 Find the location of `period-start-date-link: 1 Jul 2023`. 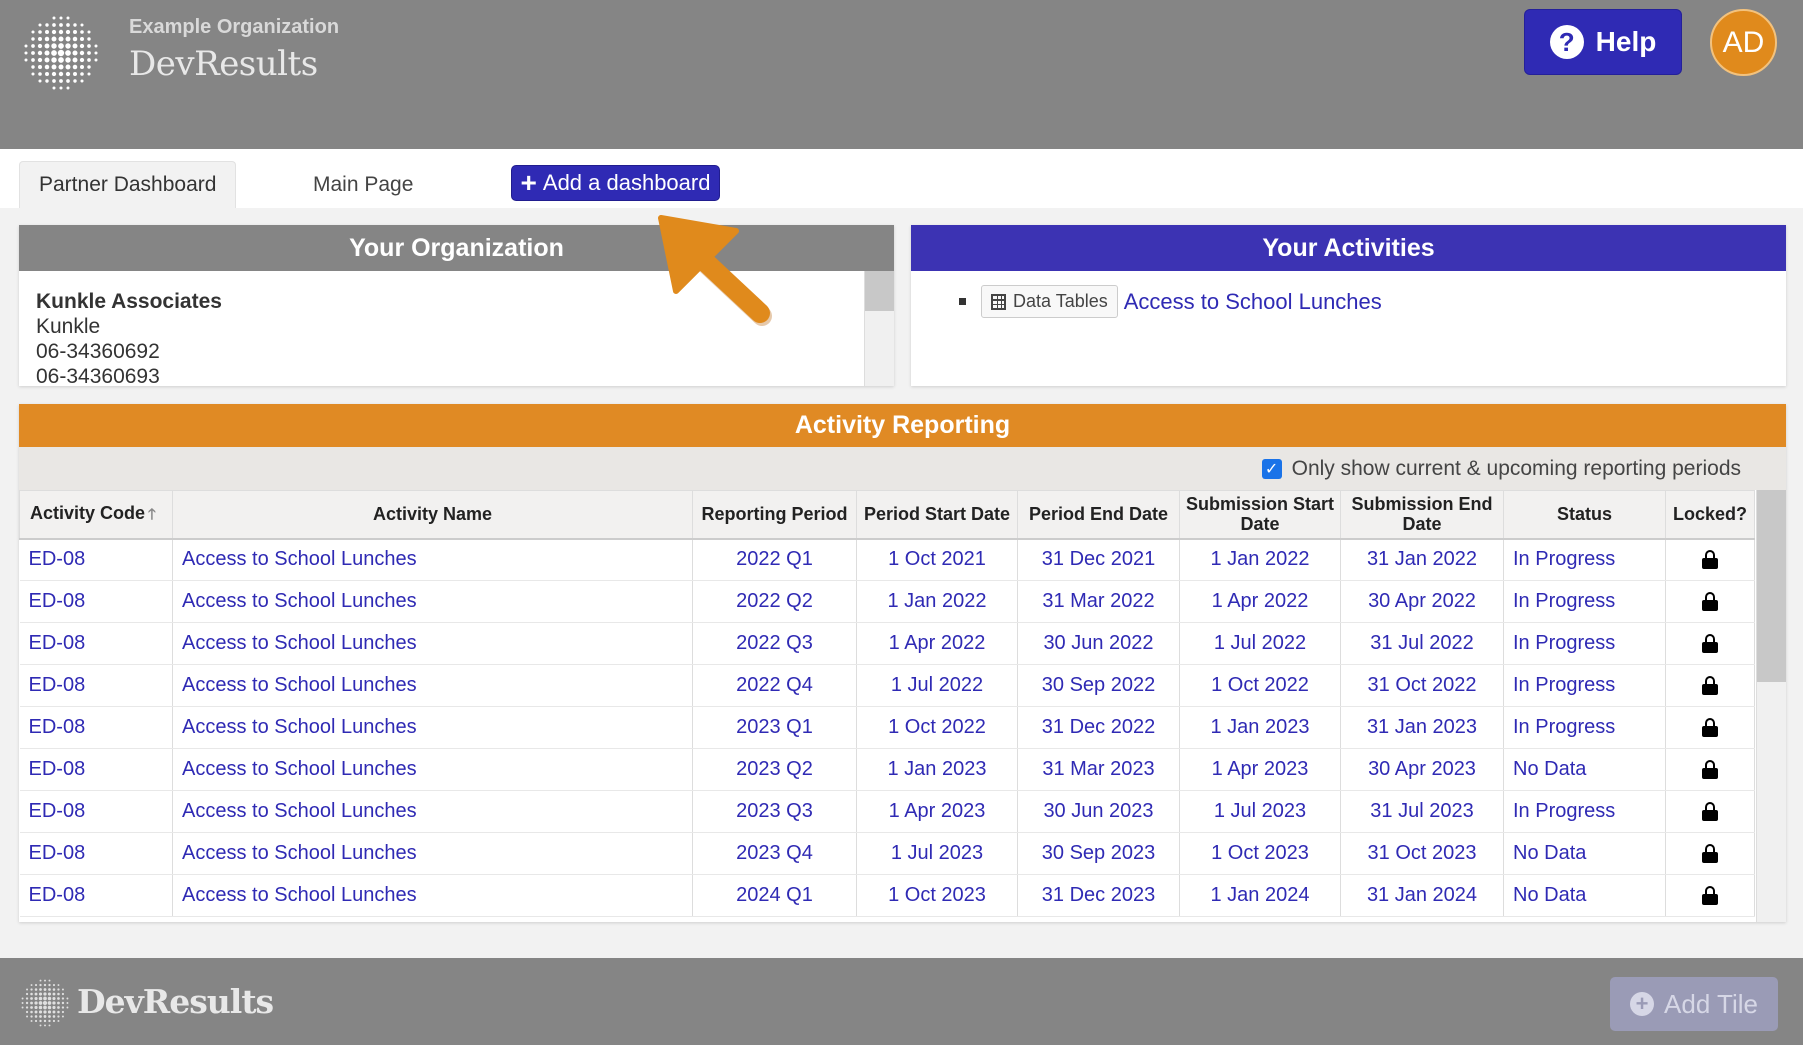

period-start-date-link: 1 Jul 2023 is located at coordinates (937, 853).